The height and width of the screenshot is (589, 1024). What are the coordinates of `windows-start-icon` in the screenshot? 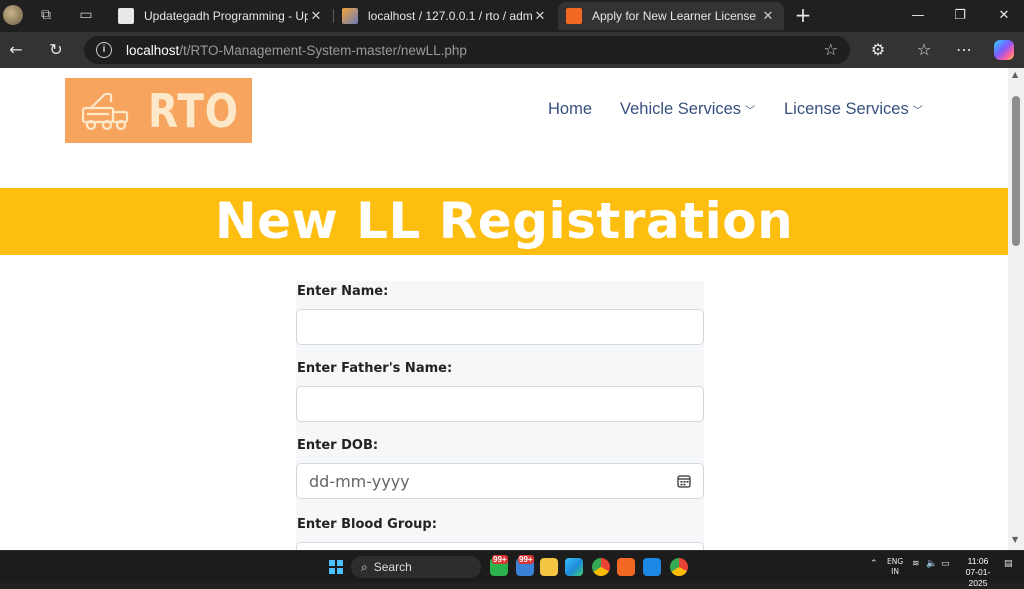 It's located at (336, 567).